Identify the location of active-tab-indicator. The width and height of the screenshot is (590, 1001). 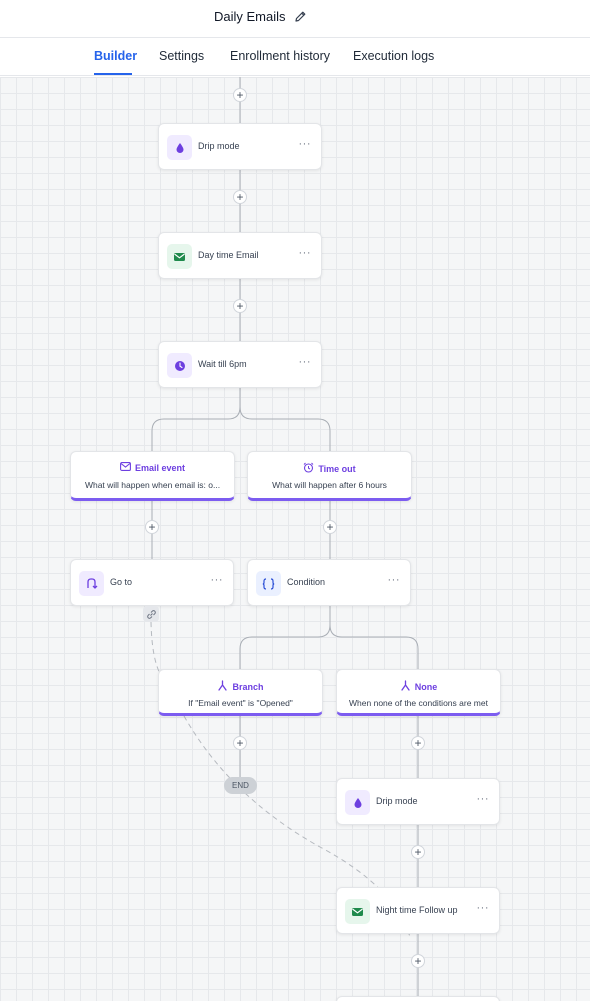
(113, 74).